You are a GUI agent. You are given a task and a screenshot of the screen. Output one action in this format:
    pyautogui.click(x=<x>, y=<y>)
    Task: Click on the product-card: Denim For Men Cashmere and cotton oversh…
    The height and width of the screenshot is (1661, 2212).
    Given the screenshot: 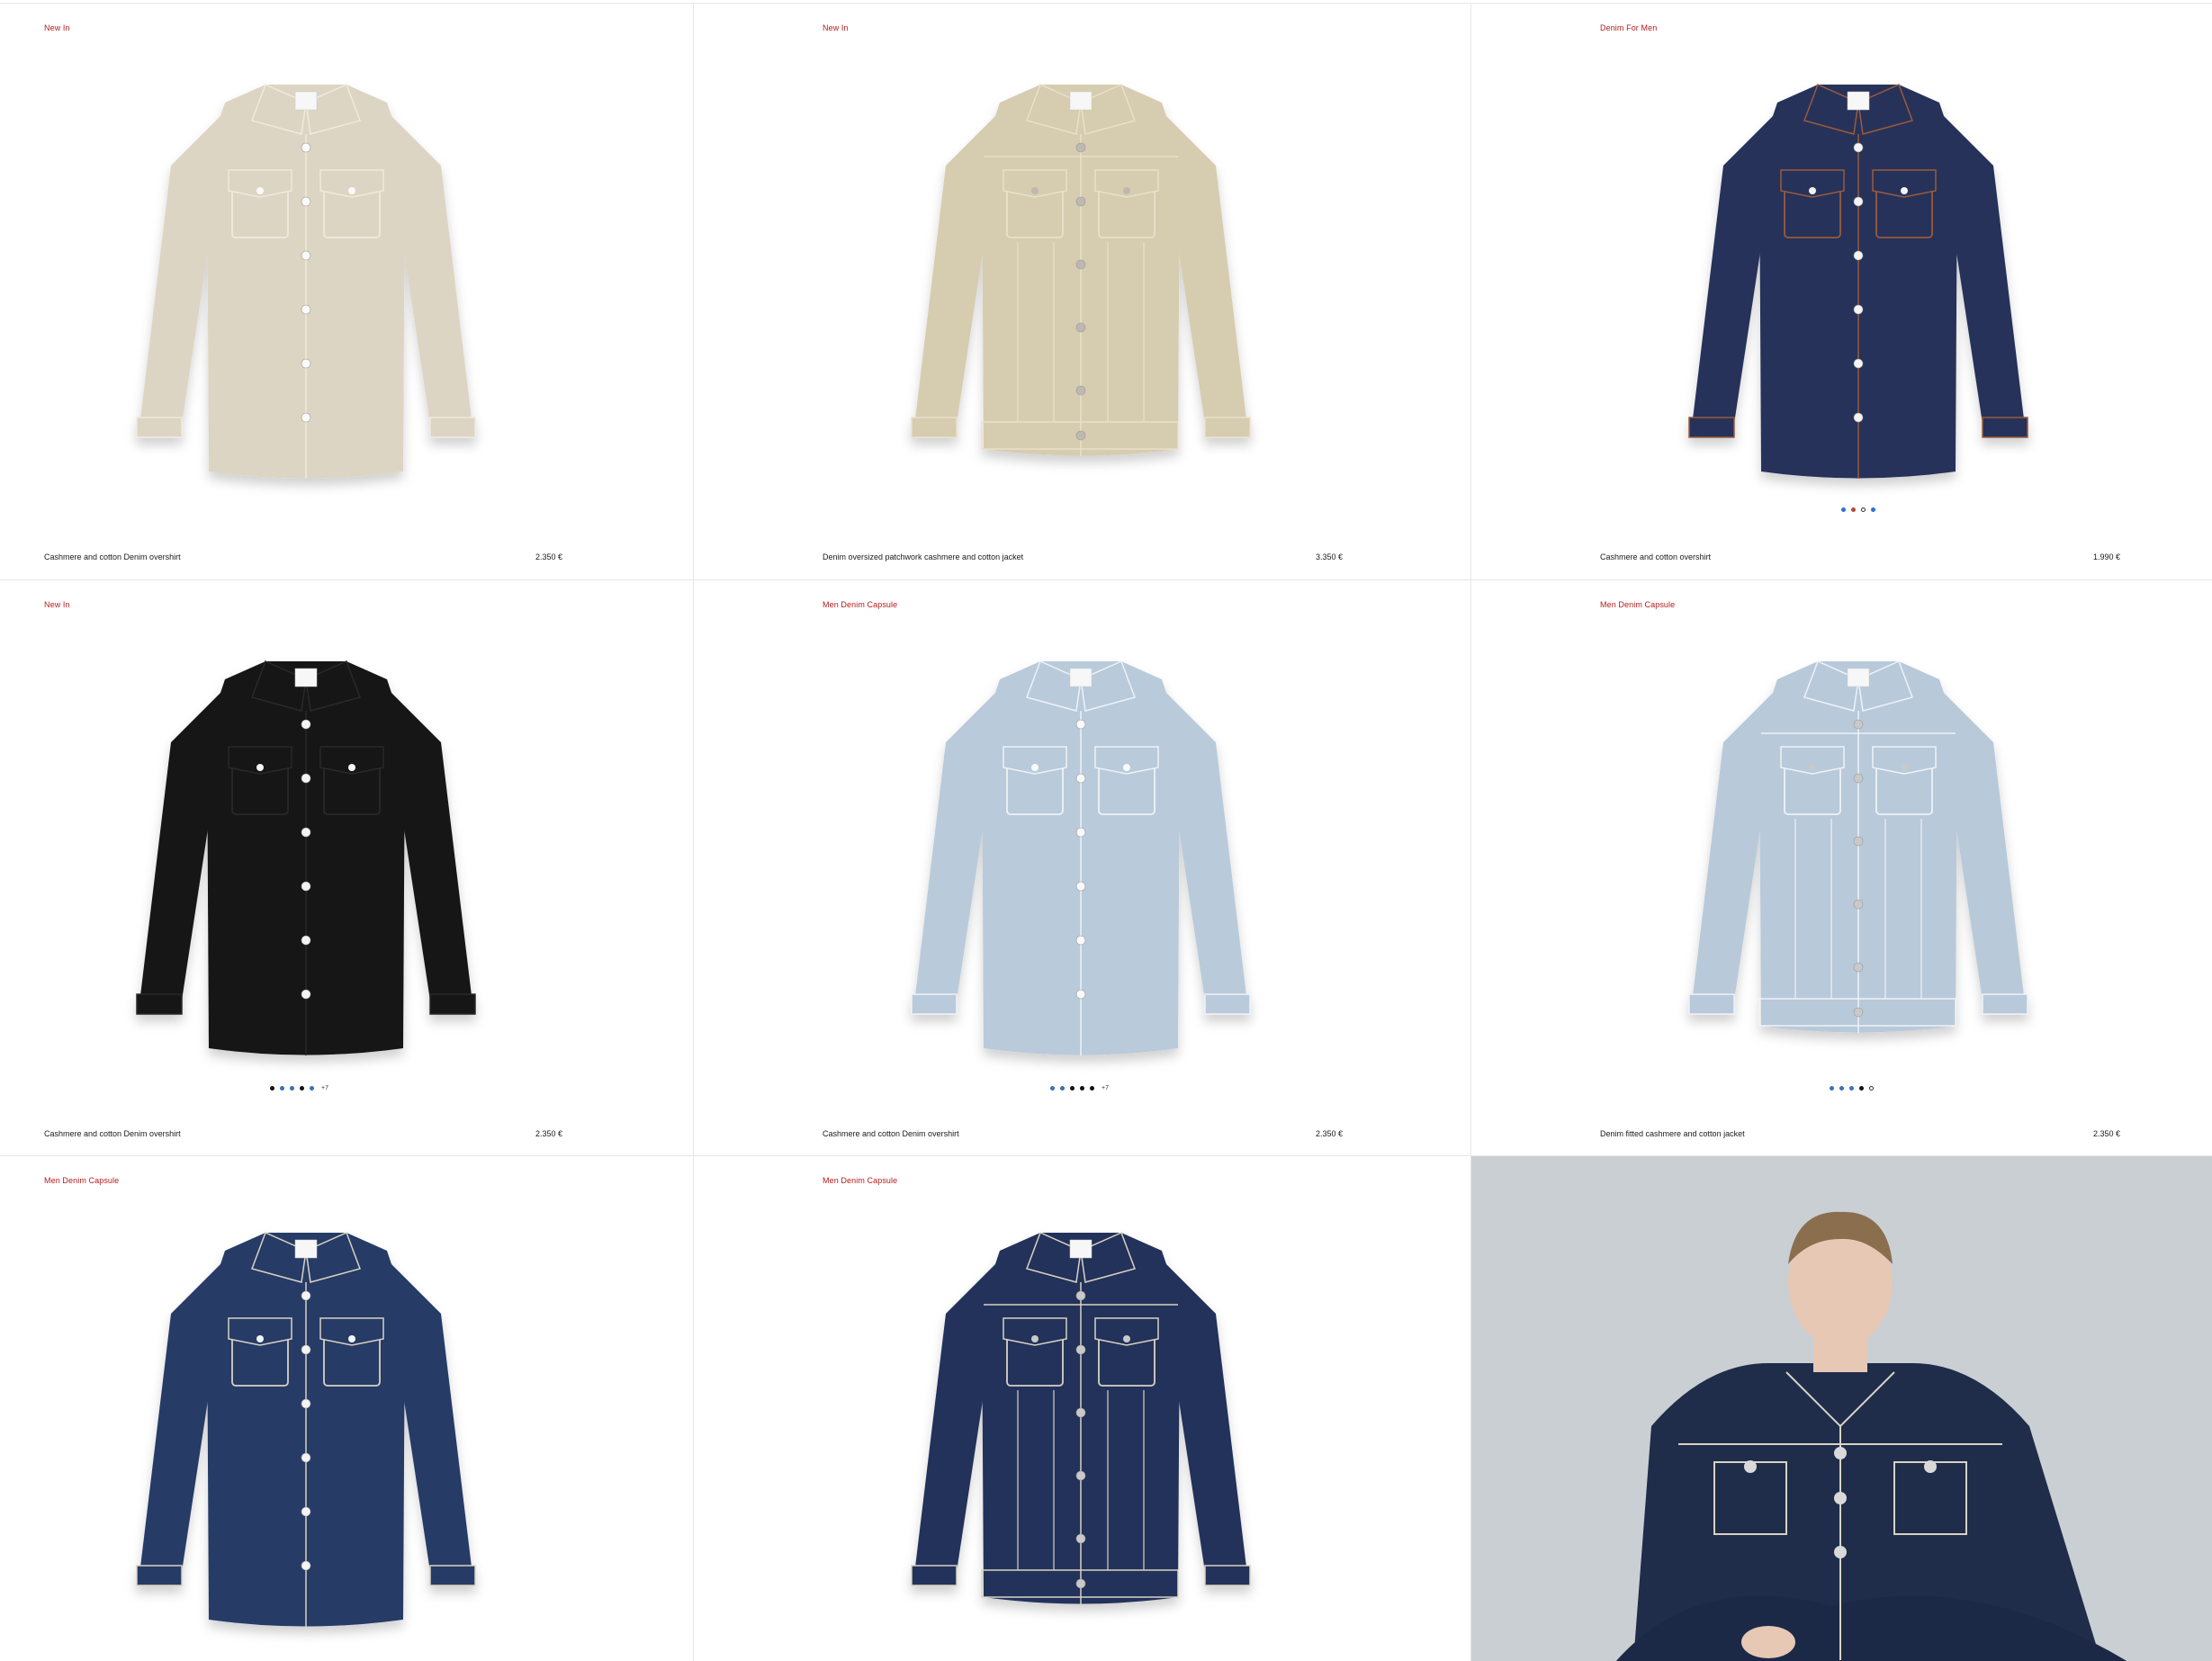 What is the action you would take?
    pyautogui.click(x=1841, y=291)
    